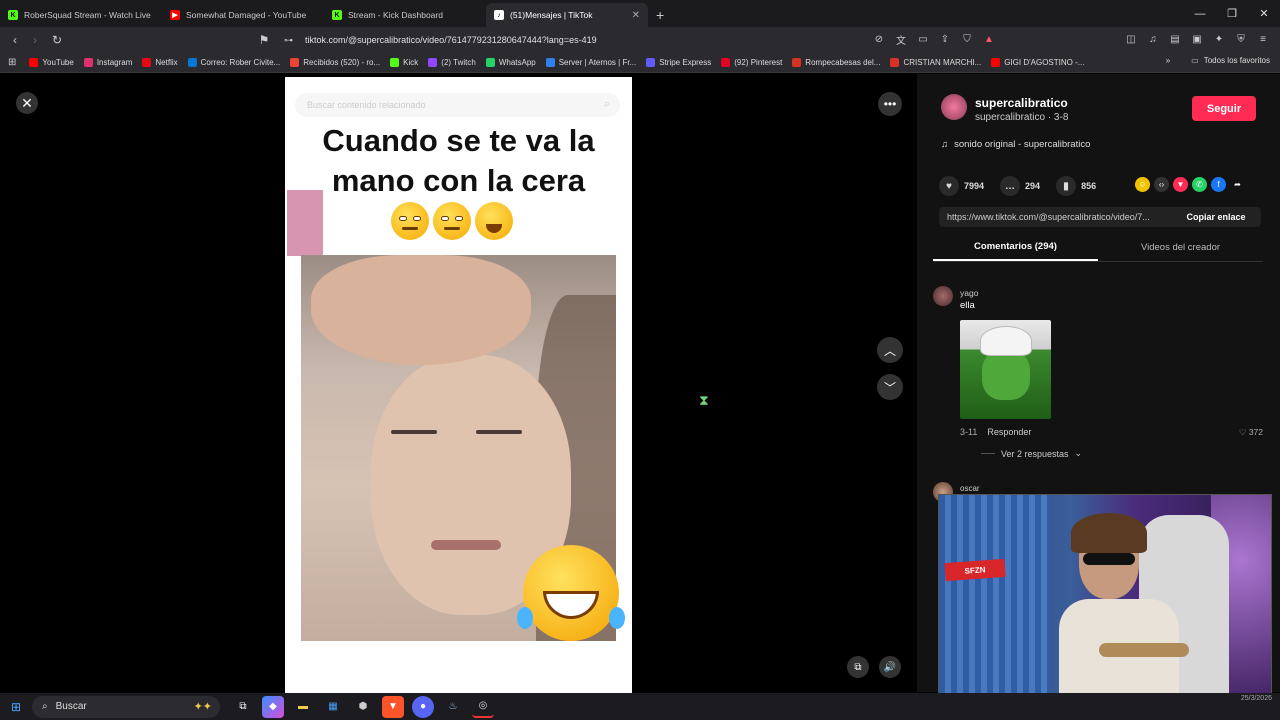 The height and width of the screenshot is (720, 1280). What do you see at coordinates (970, 488) in the screenshot?
I see `comment-user: oscar` at bounding box center [970, 488].